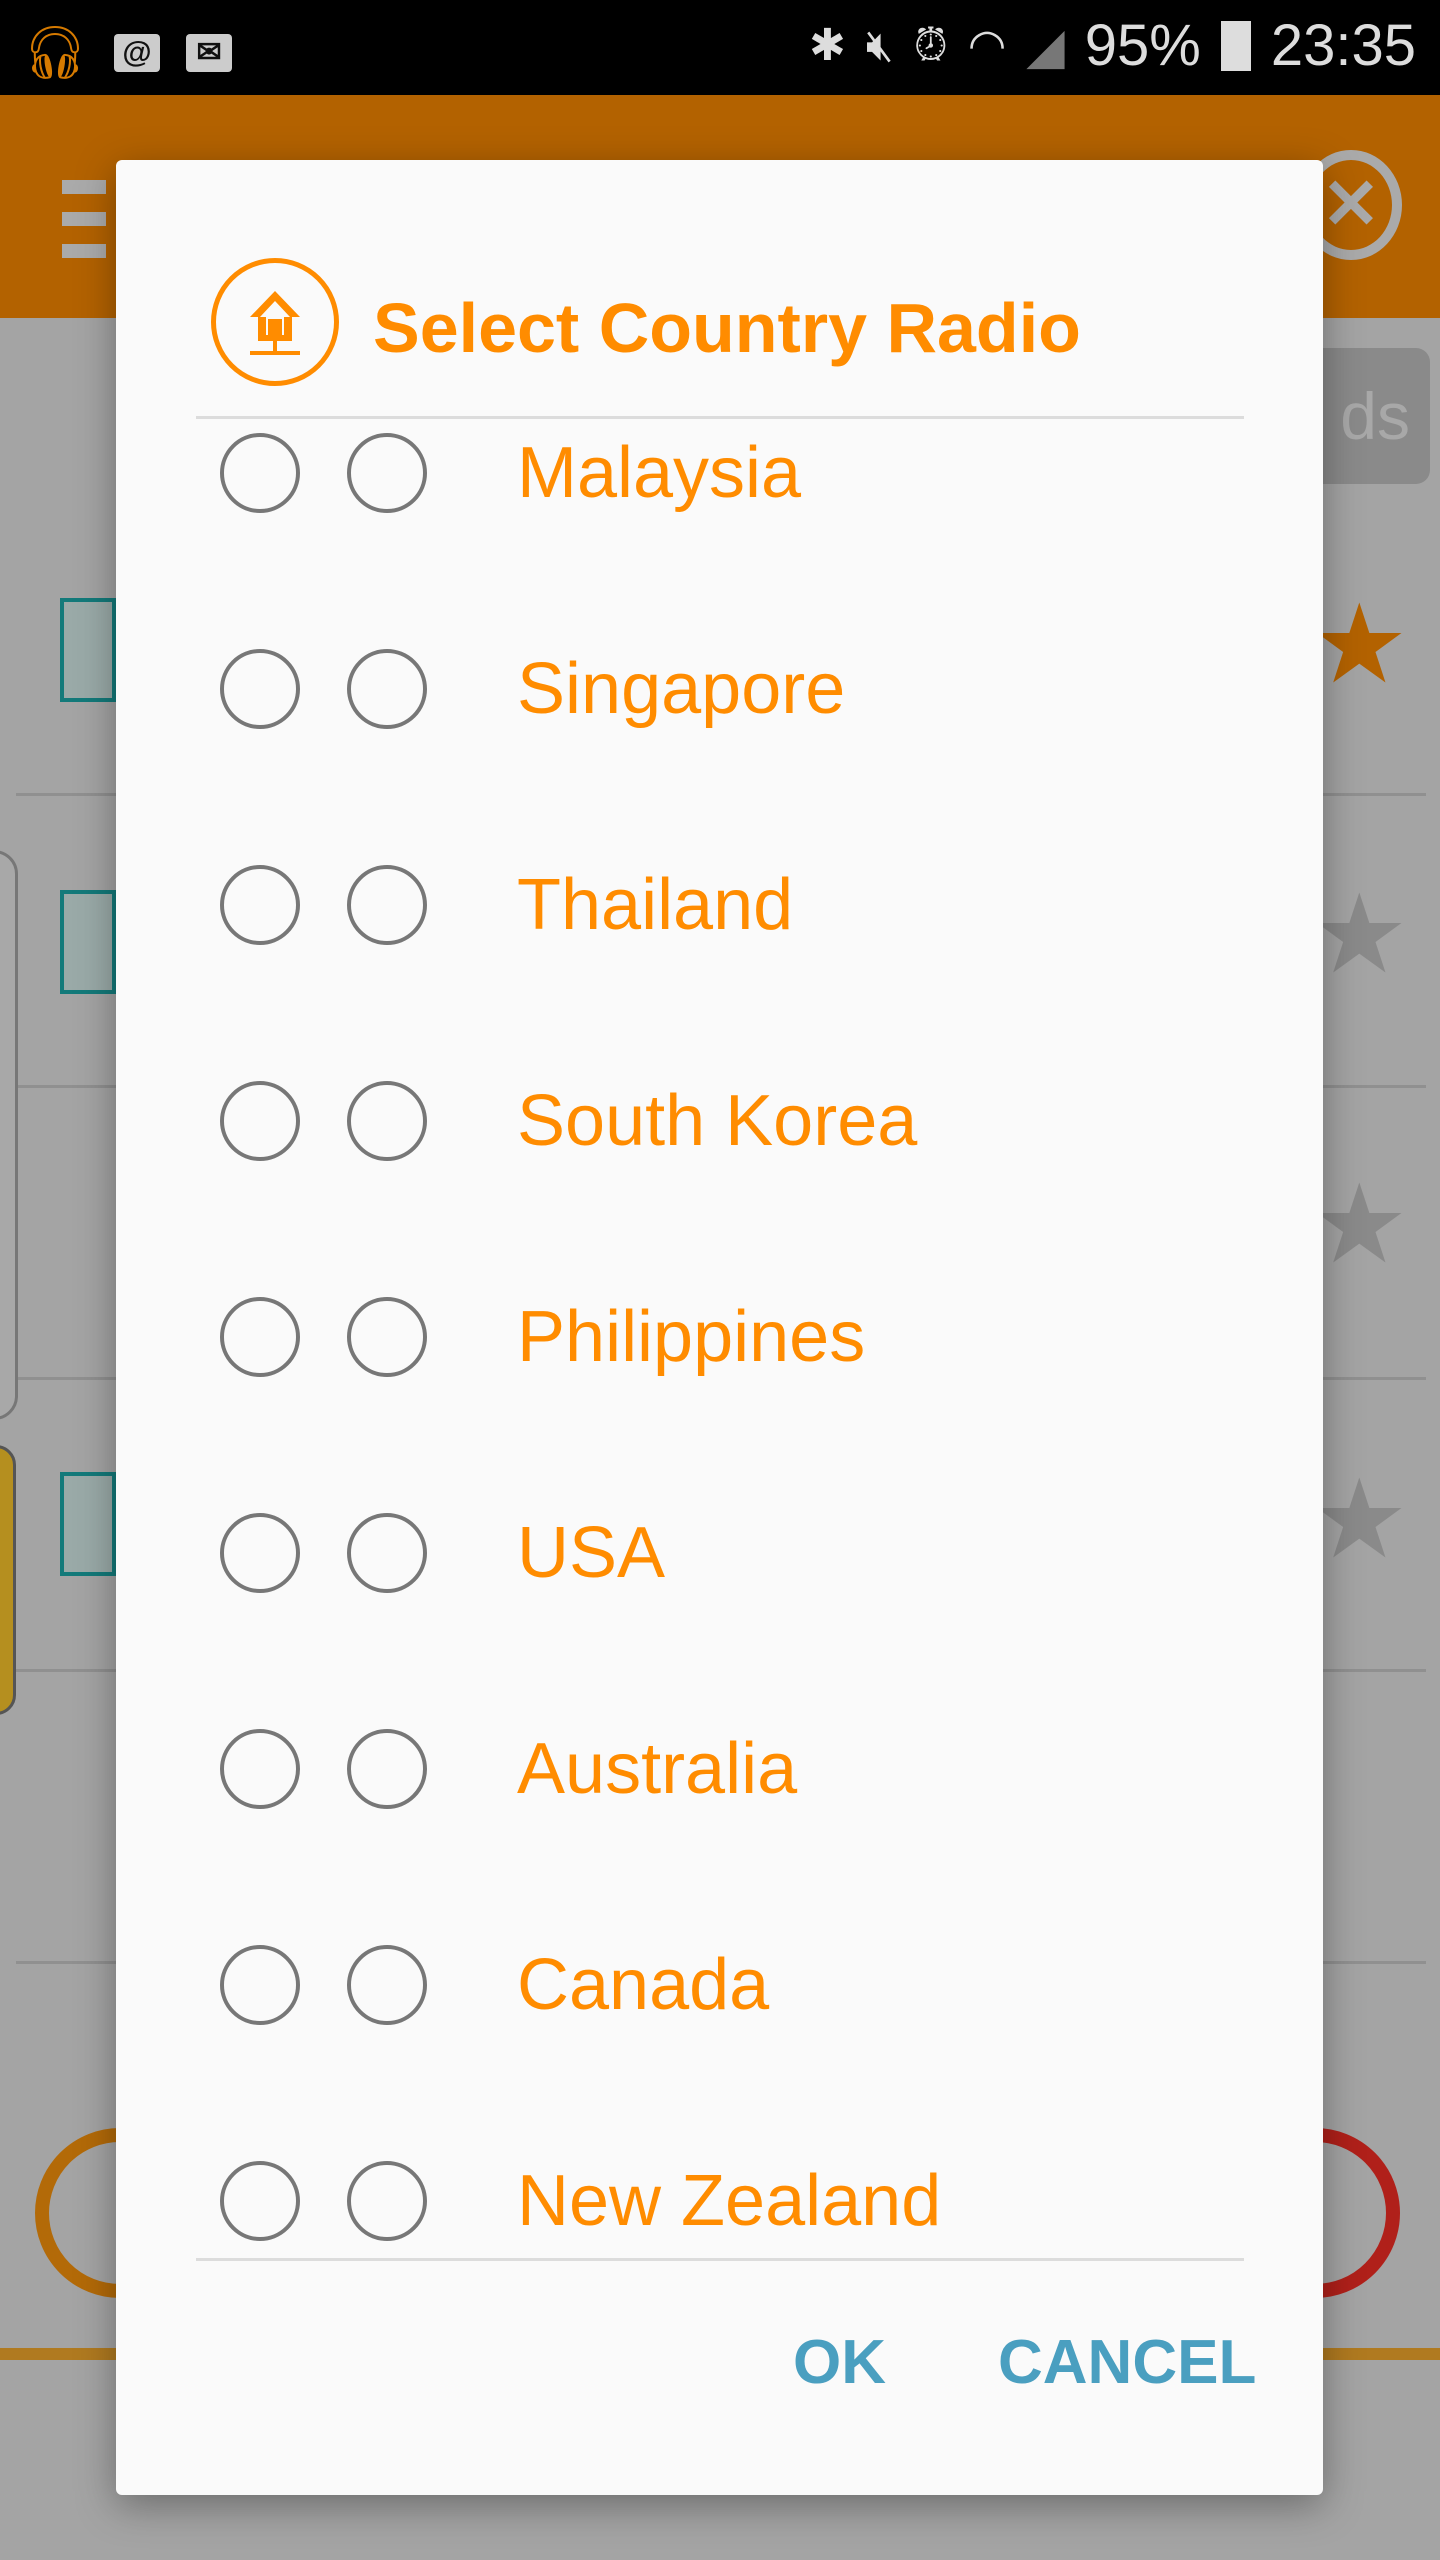  What do you see at coordinates (643, 1985) in the screenshot?
I see `country-label: Canada` at bounding box center [643, 1985].